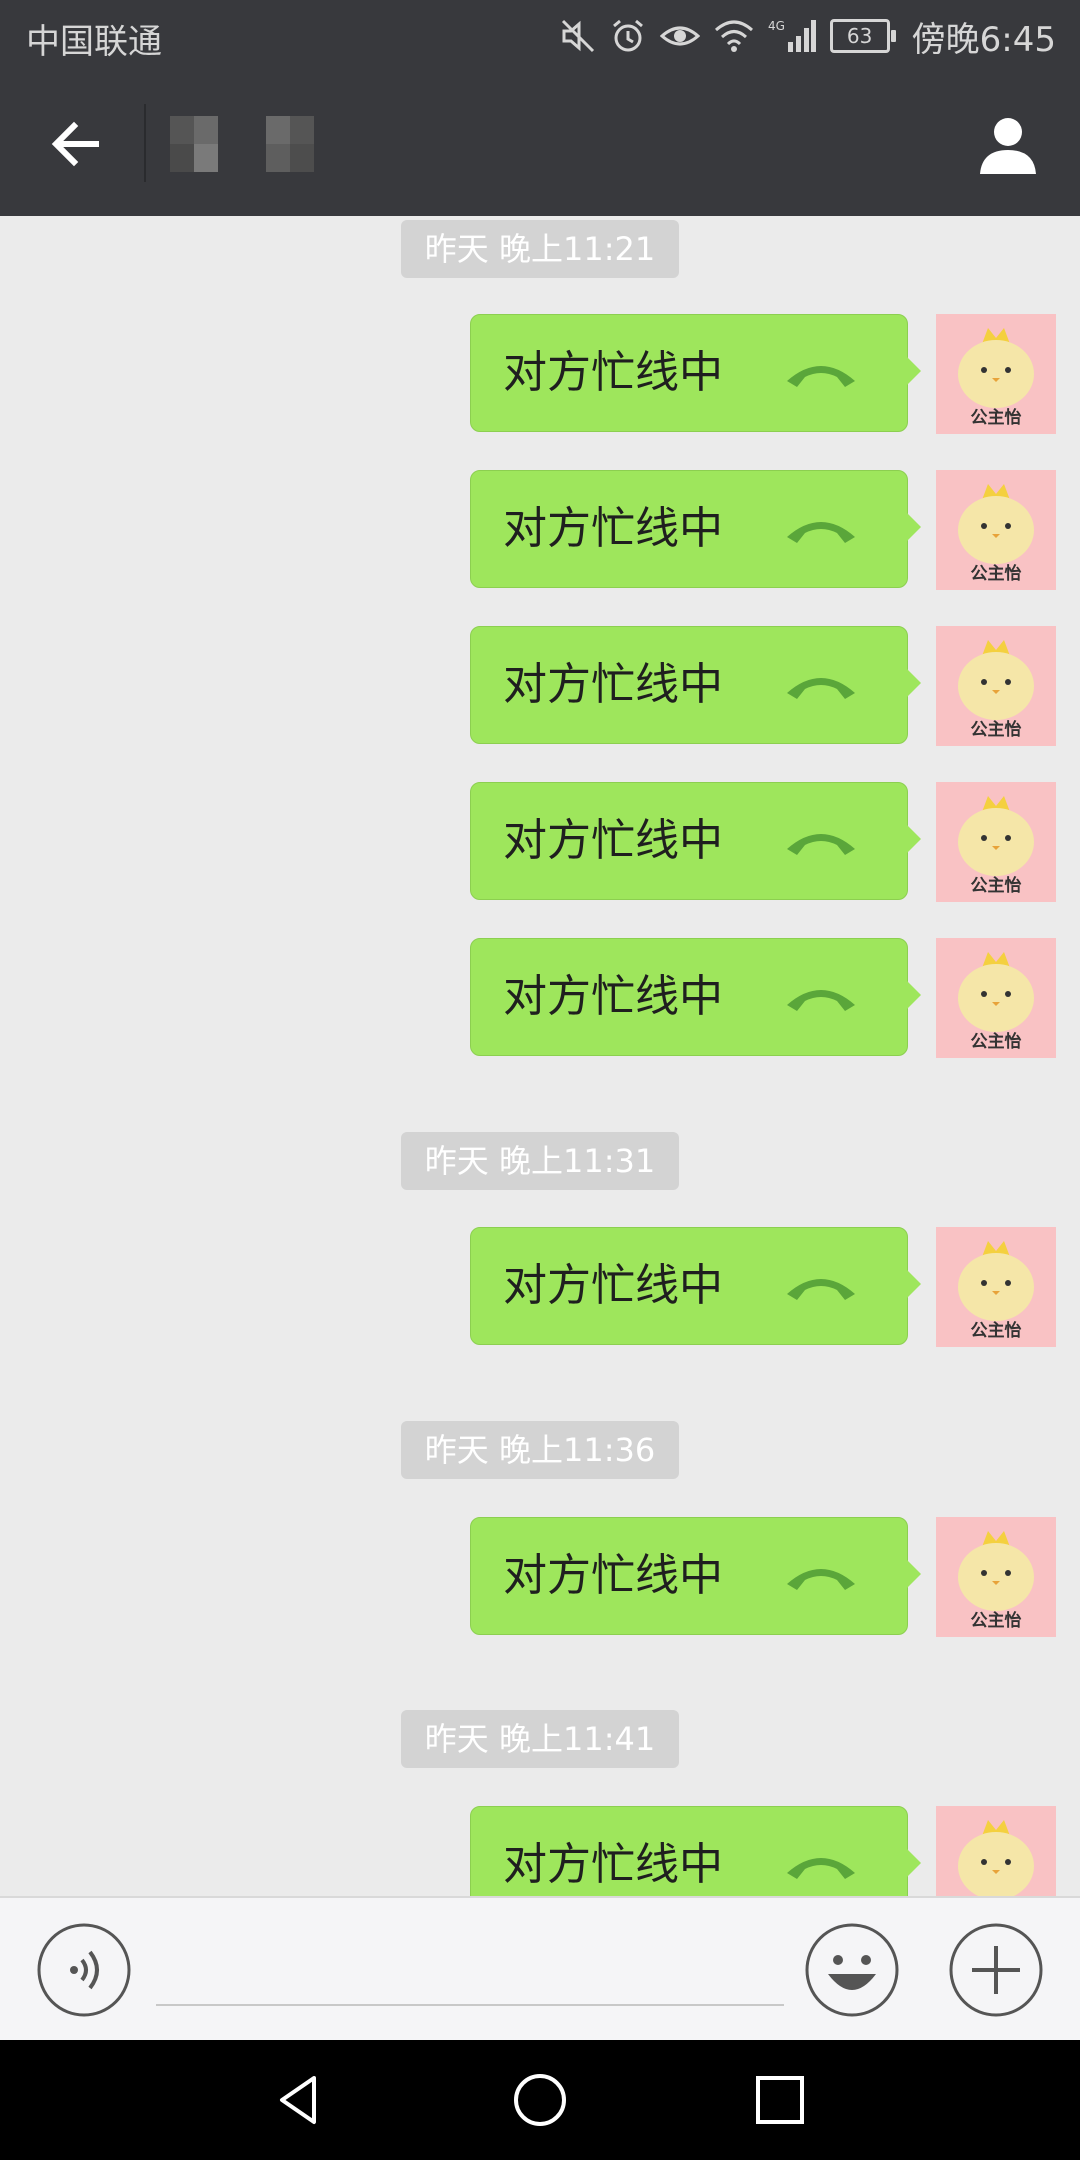 This screenshot has height=2160, width=1080. Describe the element at coordinates (540, 144) in the screenshot. I see `chat-header` at that location.